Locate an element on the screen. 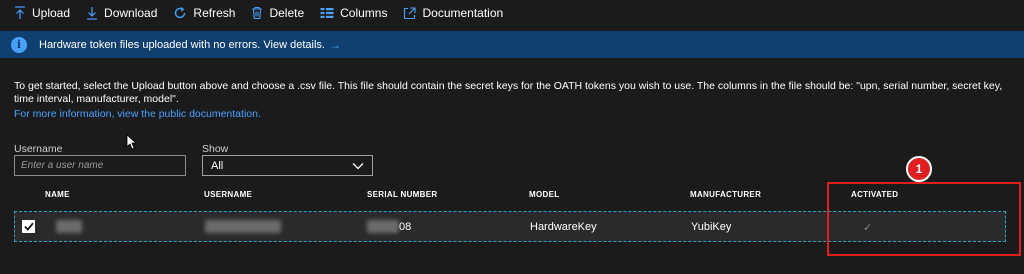 The width and height of the screenshot is (1024, 274). column-header-name: NAME is located at coordinates (57, 194).